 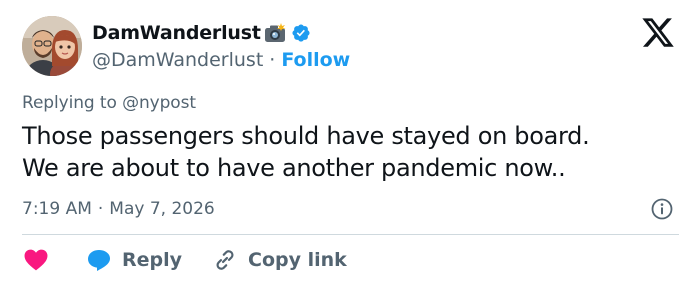 What do you see at coordinates (159, 103) in the screenshot?
I see `replying-to-user: @nypost` at bounding box center [159, 103].